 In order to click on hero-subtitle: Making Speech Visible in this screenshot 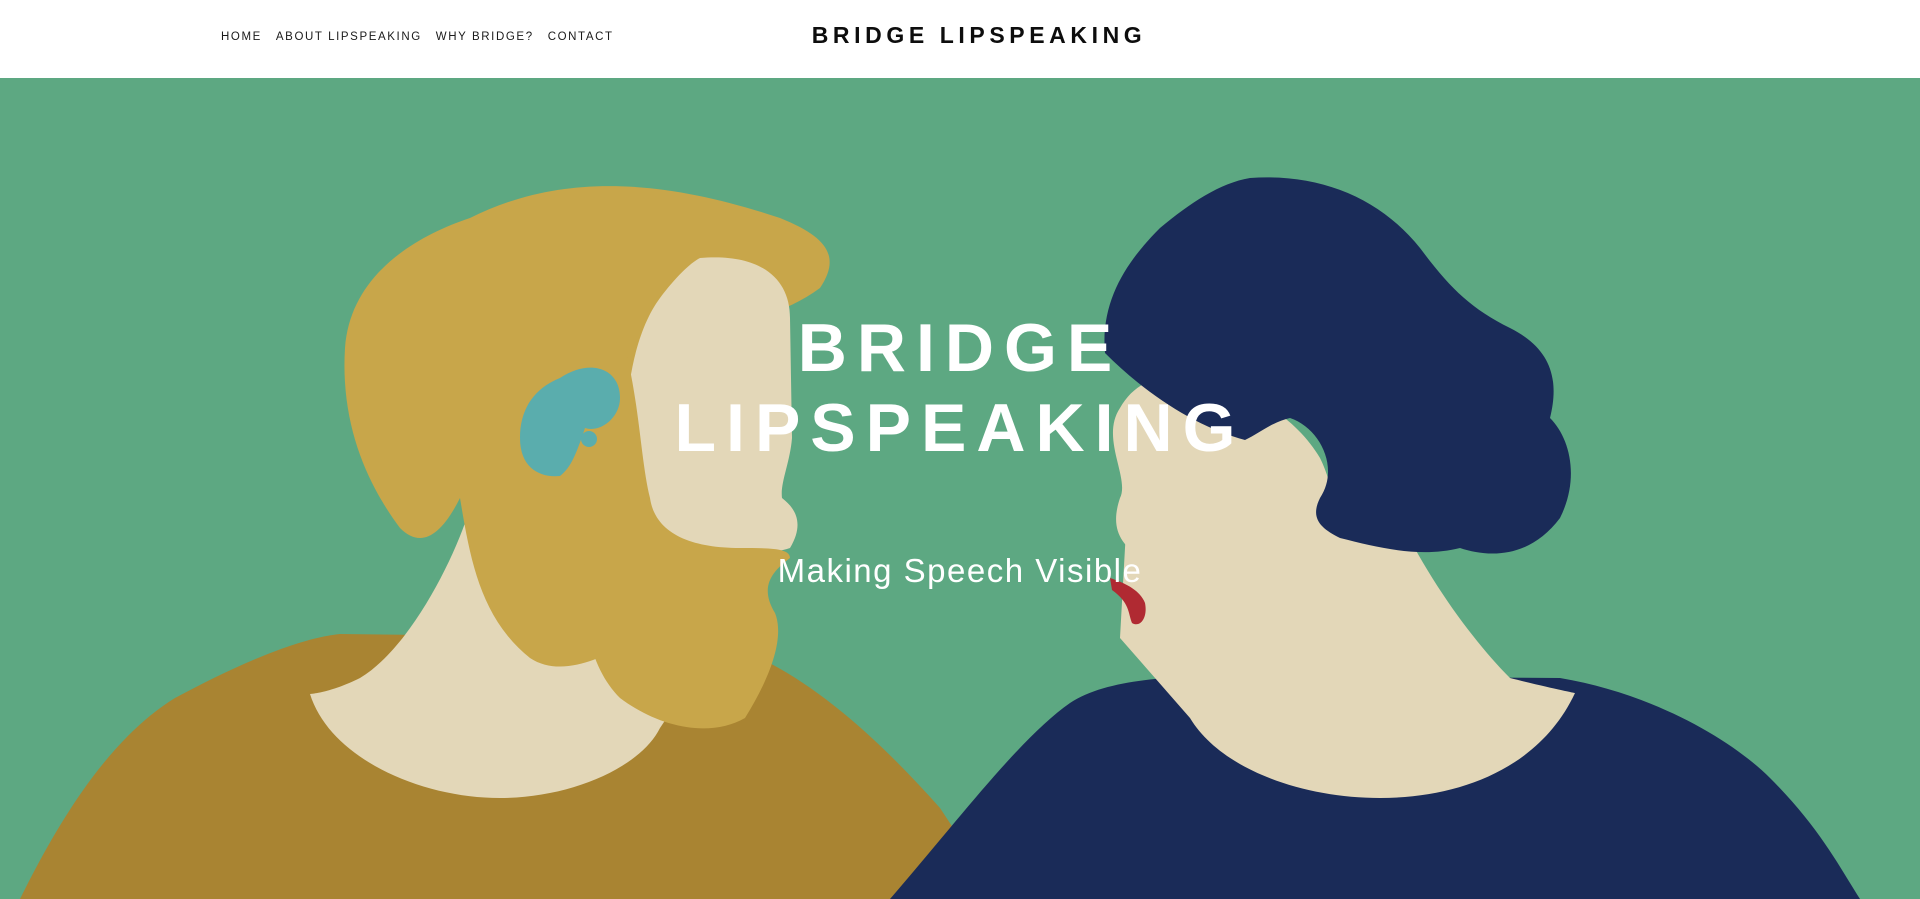, I will do `click(960, 570)`.